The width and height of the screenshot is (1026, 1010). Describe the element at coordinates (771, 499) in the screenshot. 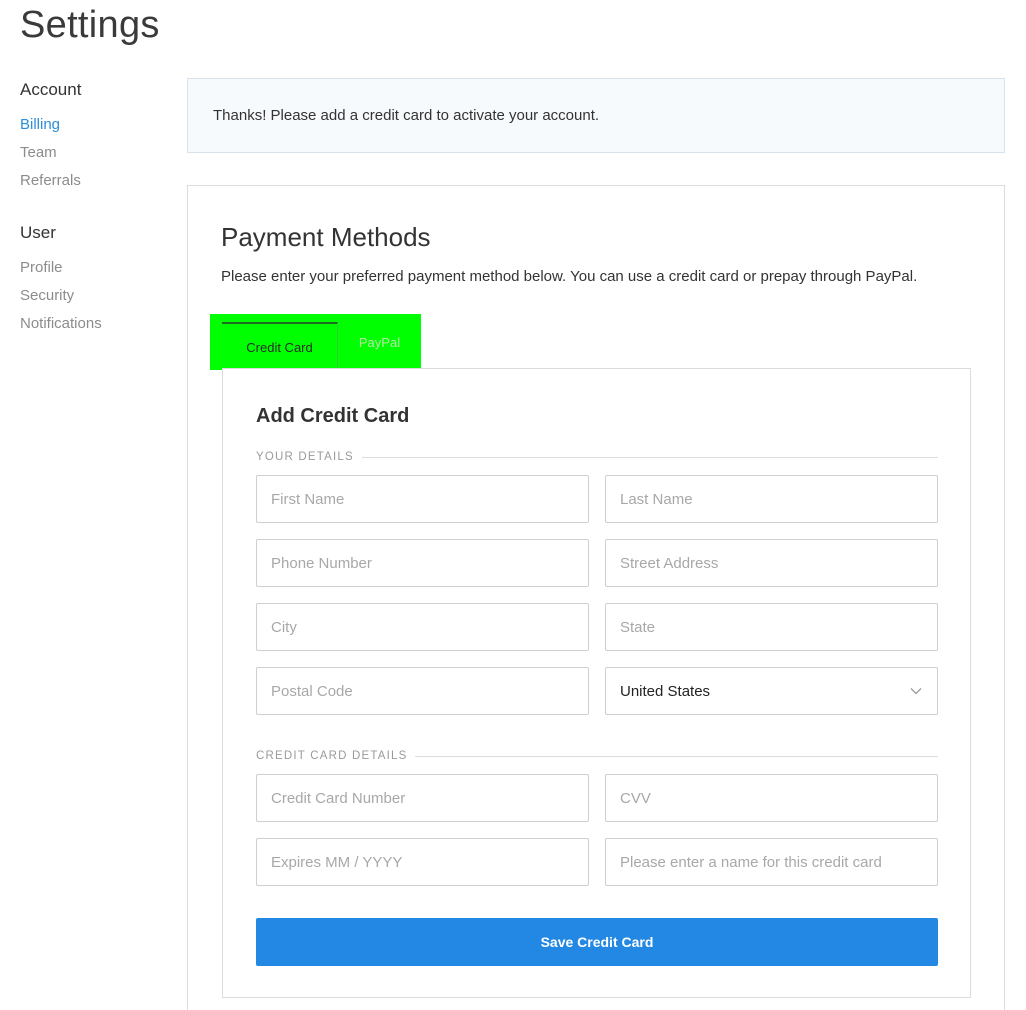

I see `last-name-field` at that location.